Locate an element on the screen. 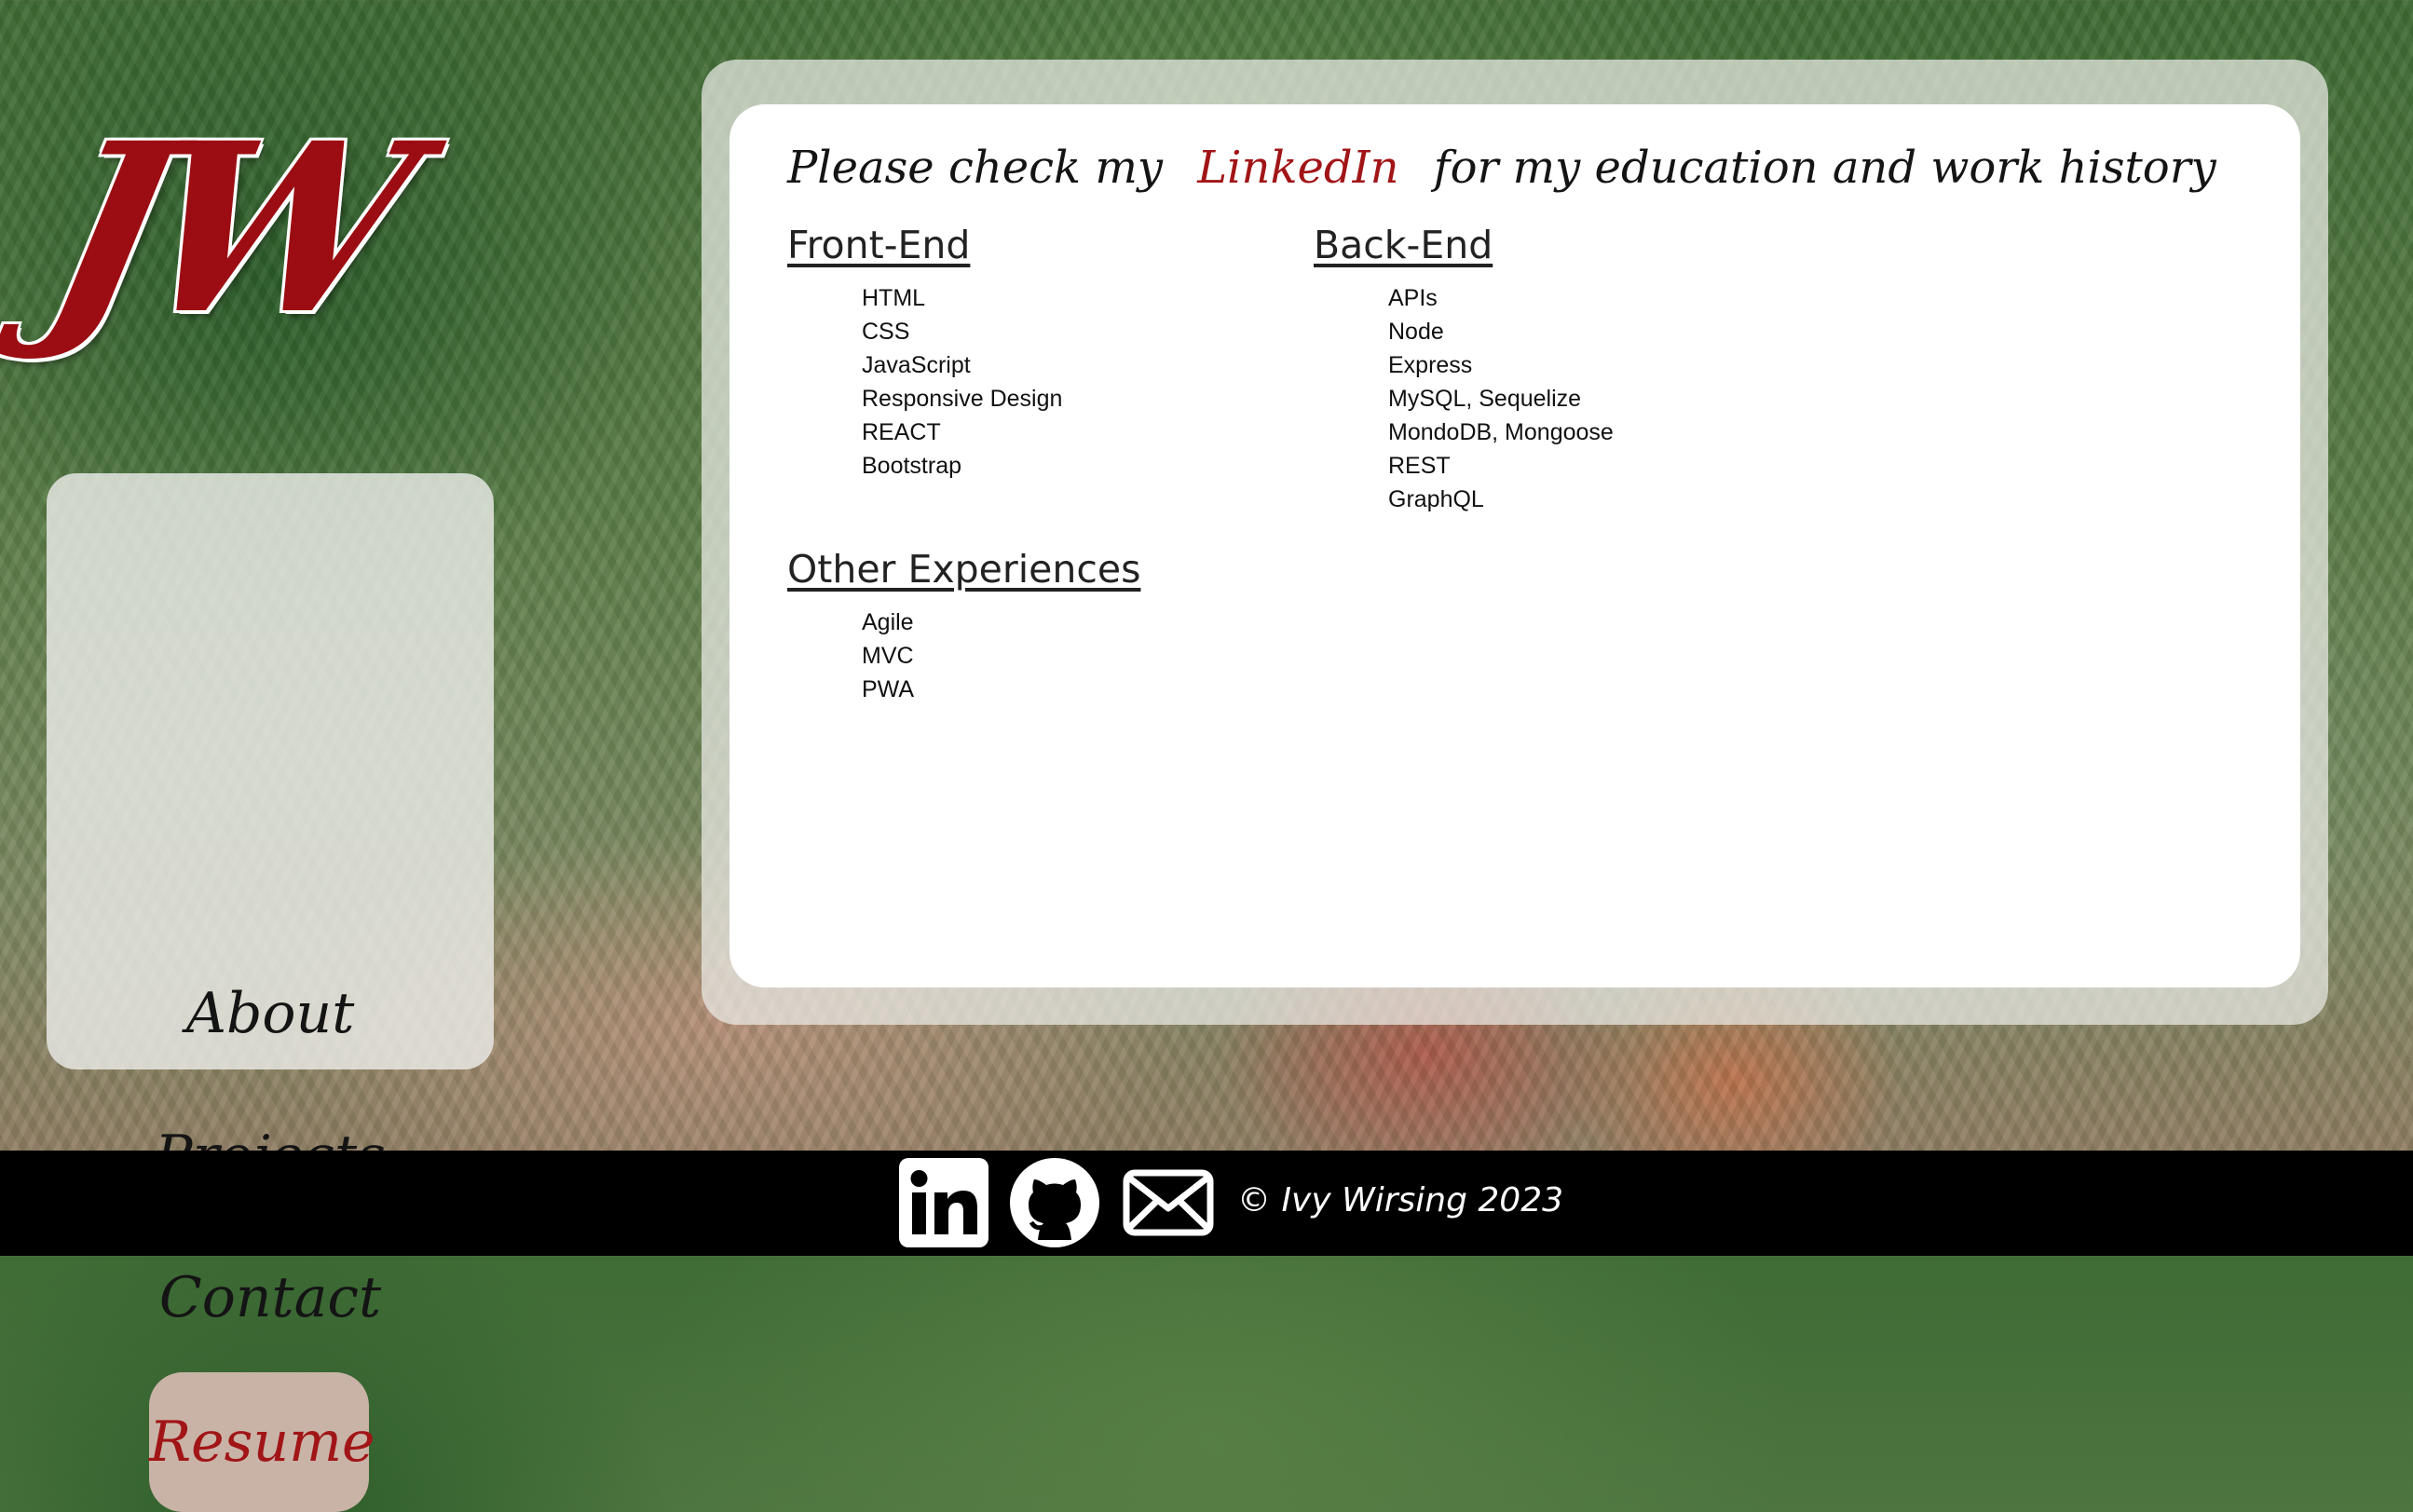 The width and height of the screenshot is (2413, 1512). list-item: Node is located at coordinates (1416, 332).